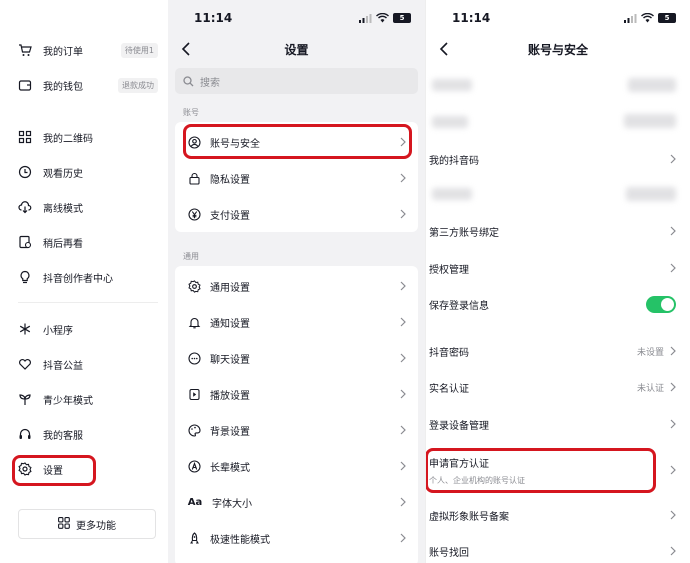 This screenshot has height=563, width=690. I want to click on row-avatar-filing: 虚拟形象账号备案, so click(559, 515).